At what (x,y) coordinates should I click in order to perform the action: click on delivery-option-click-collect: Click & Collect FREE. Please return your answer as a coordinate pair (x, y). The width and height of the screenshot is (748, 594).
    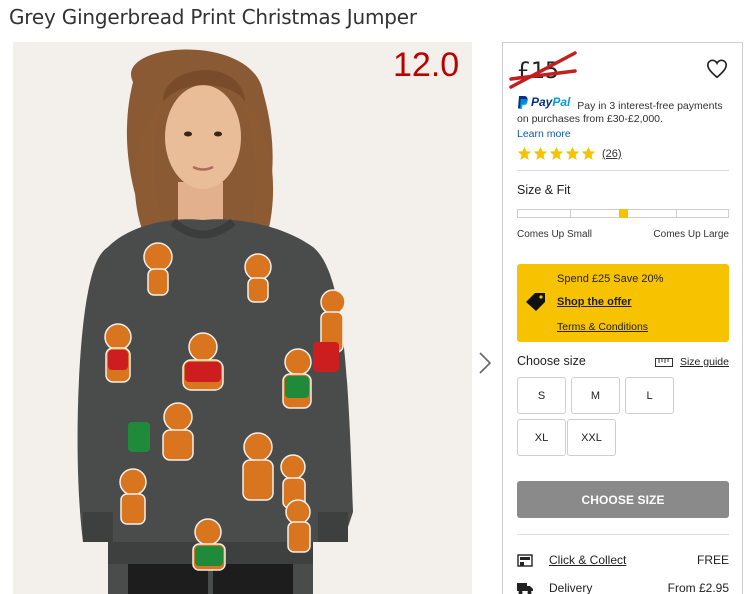
    Looking at the image, I should click on (623, 561).